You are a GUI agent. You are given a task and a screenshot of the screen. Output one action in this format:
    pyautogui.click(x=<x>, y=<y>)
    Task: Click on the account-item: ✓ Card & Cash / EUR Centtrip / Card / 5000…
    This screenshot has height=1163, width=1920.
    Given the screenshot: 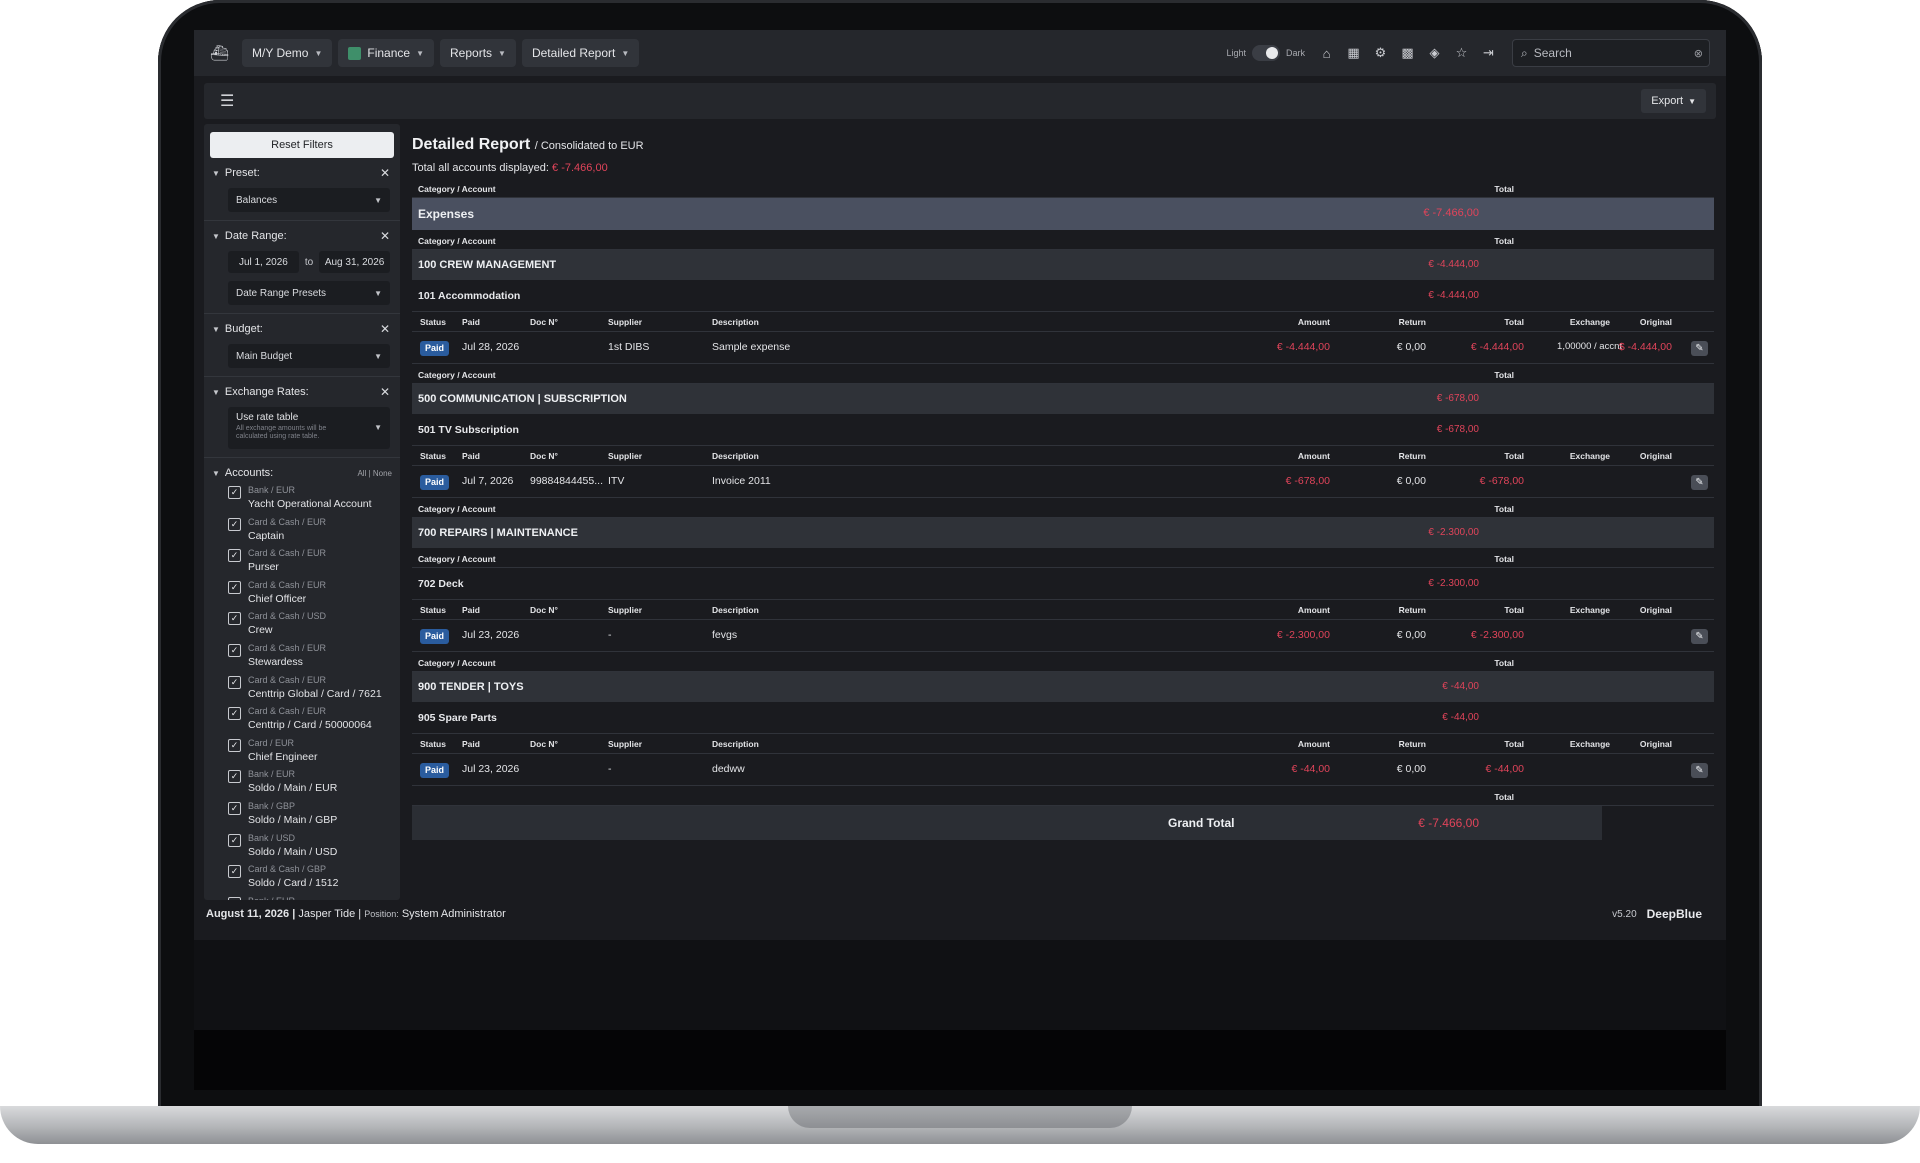 What is the action you would take?
    pyautogui.click(x=302, y=719)
    